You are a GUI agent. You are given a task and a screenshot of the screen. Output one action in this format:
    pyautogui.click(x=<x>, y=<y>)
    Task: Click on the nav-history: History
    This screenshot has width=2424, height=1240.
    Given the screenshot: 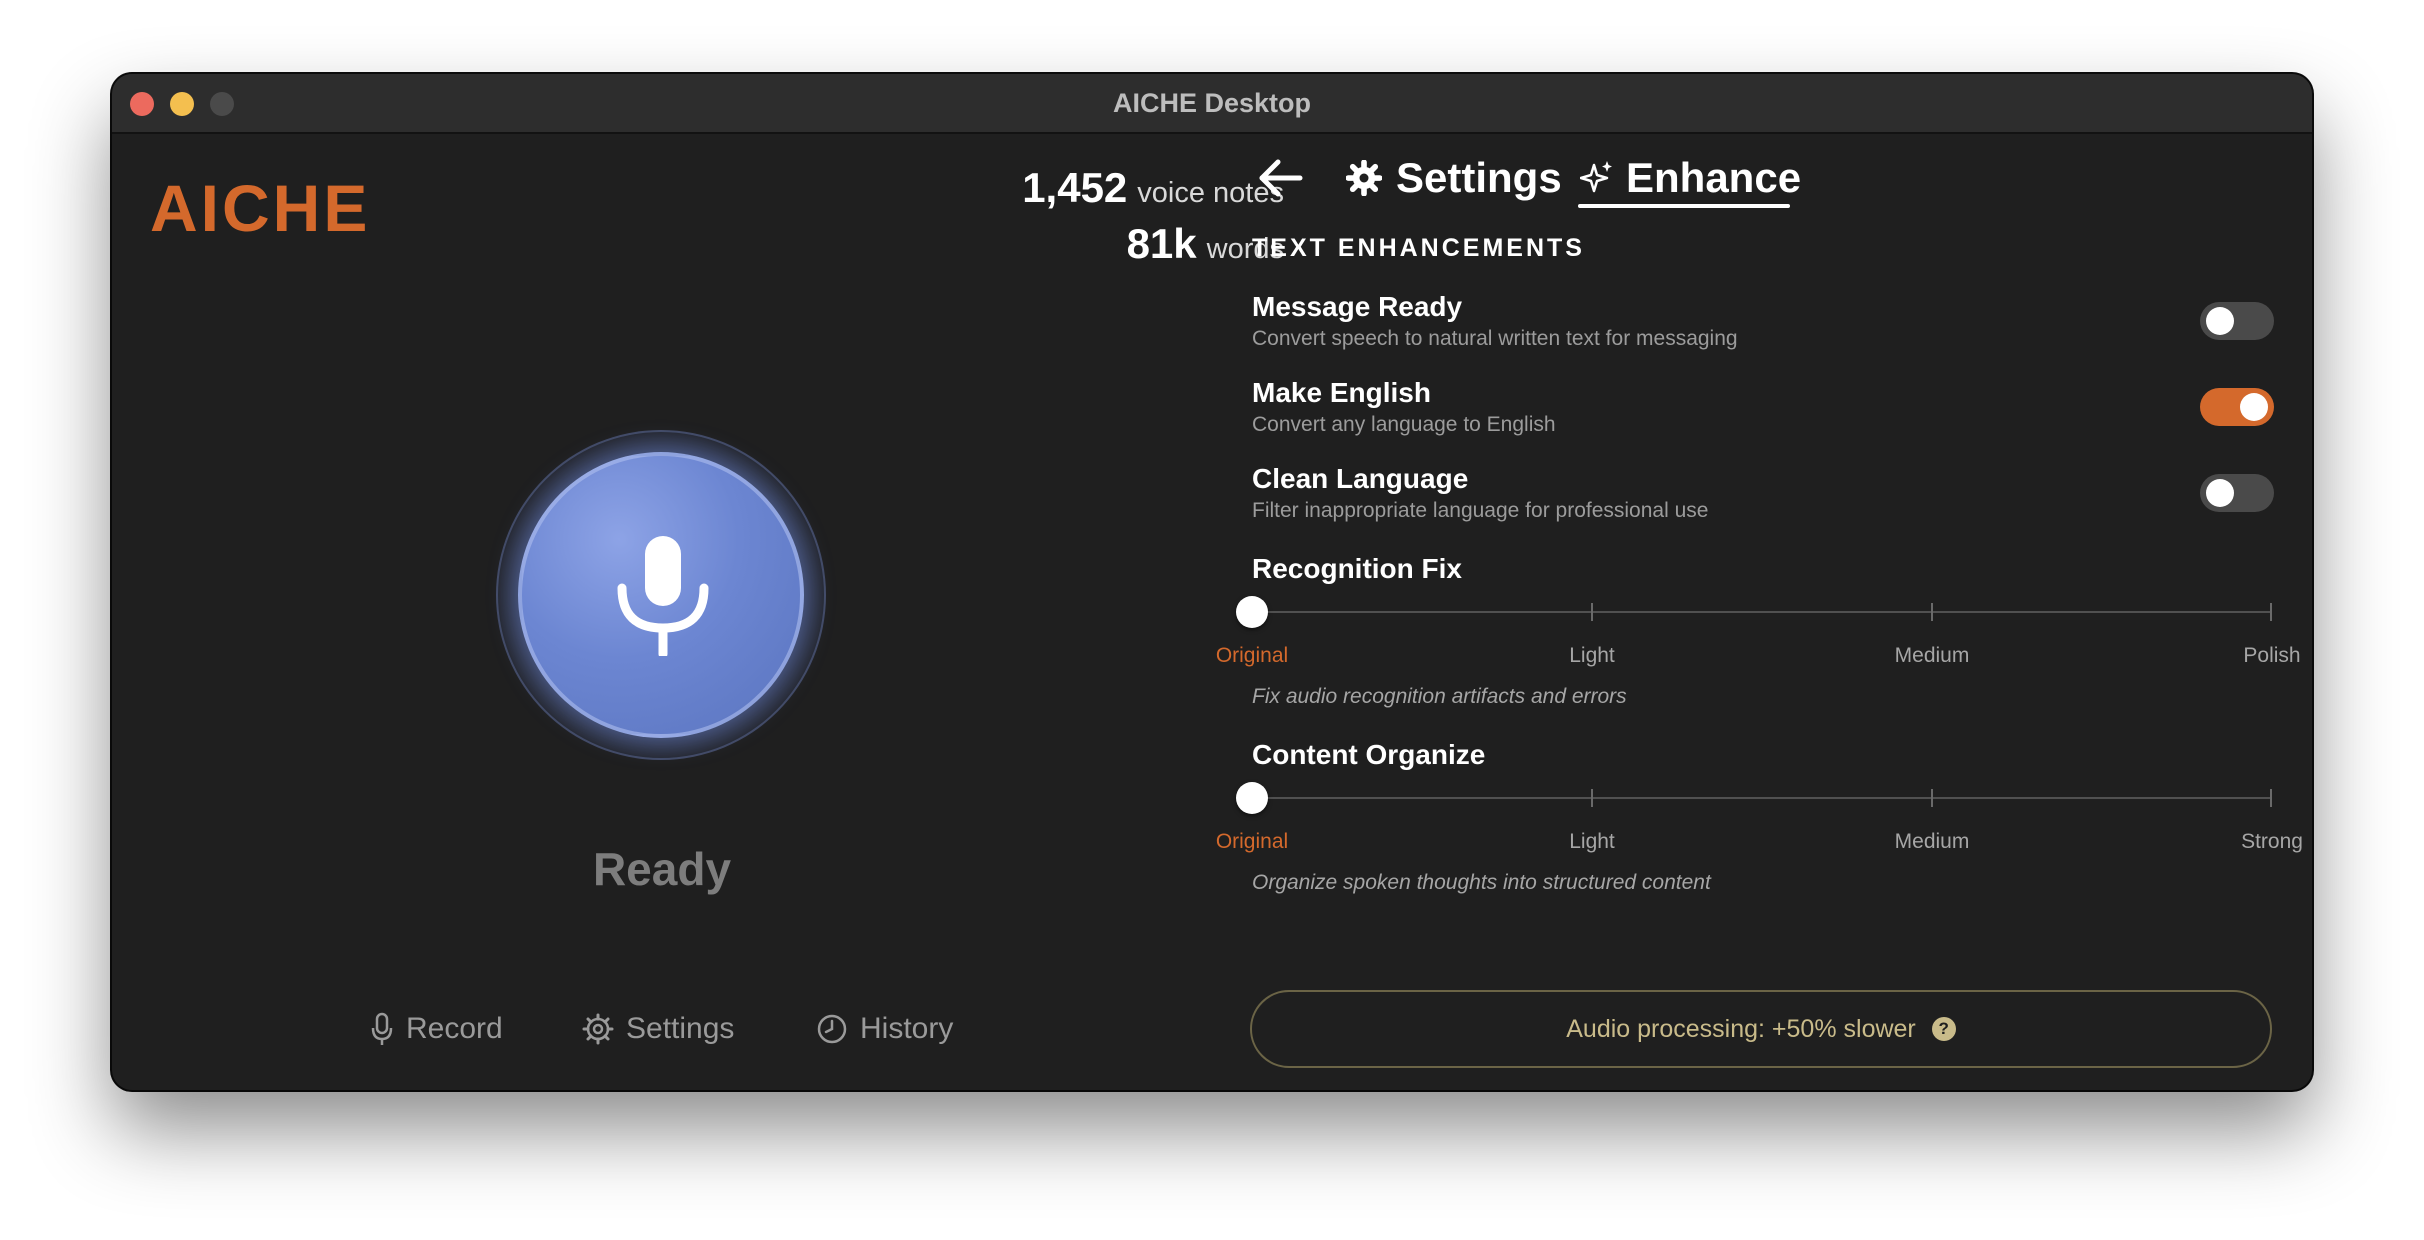 What is the action you would take?
    pyautogui.click(x=884, y=1029)
    